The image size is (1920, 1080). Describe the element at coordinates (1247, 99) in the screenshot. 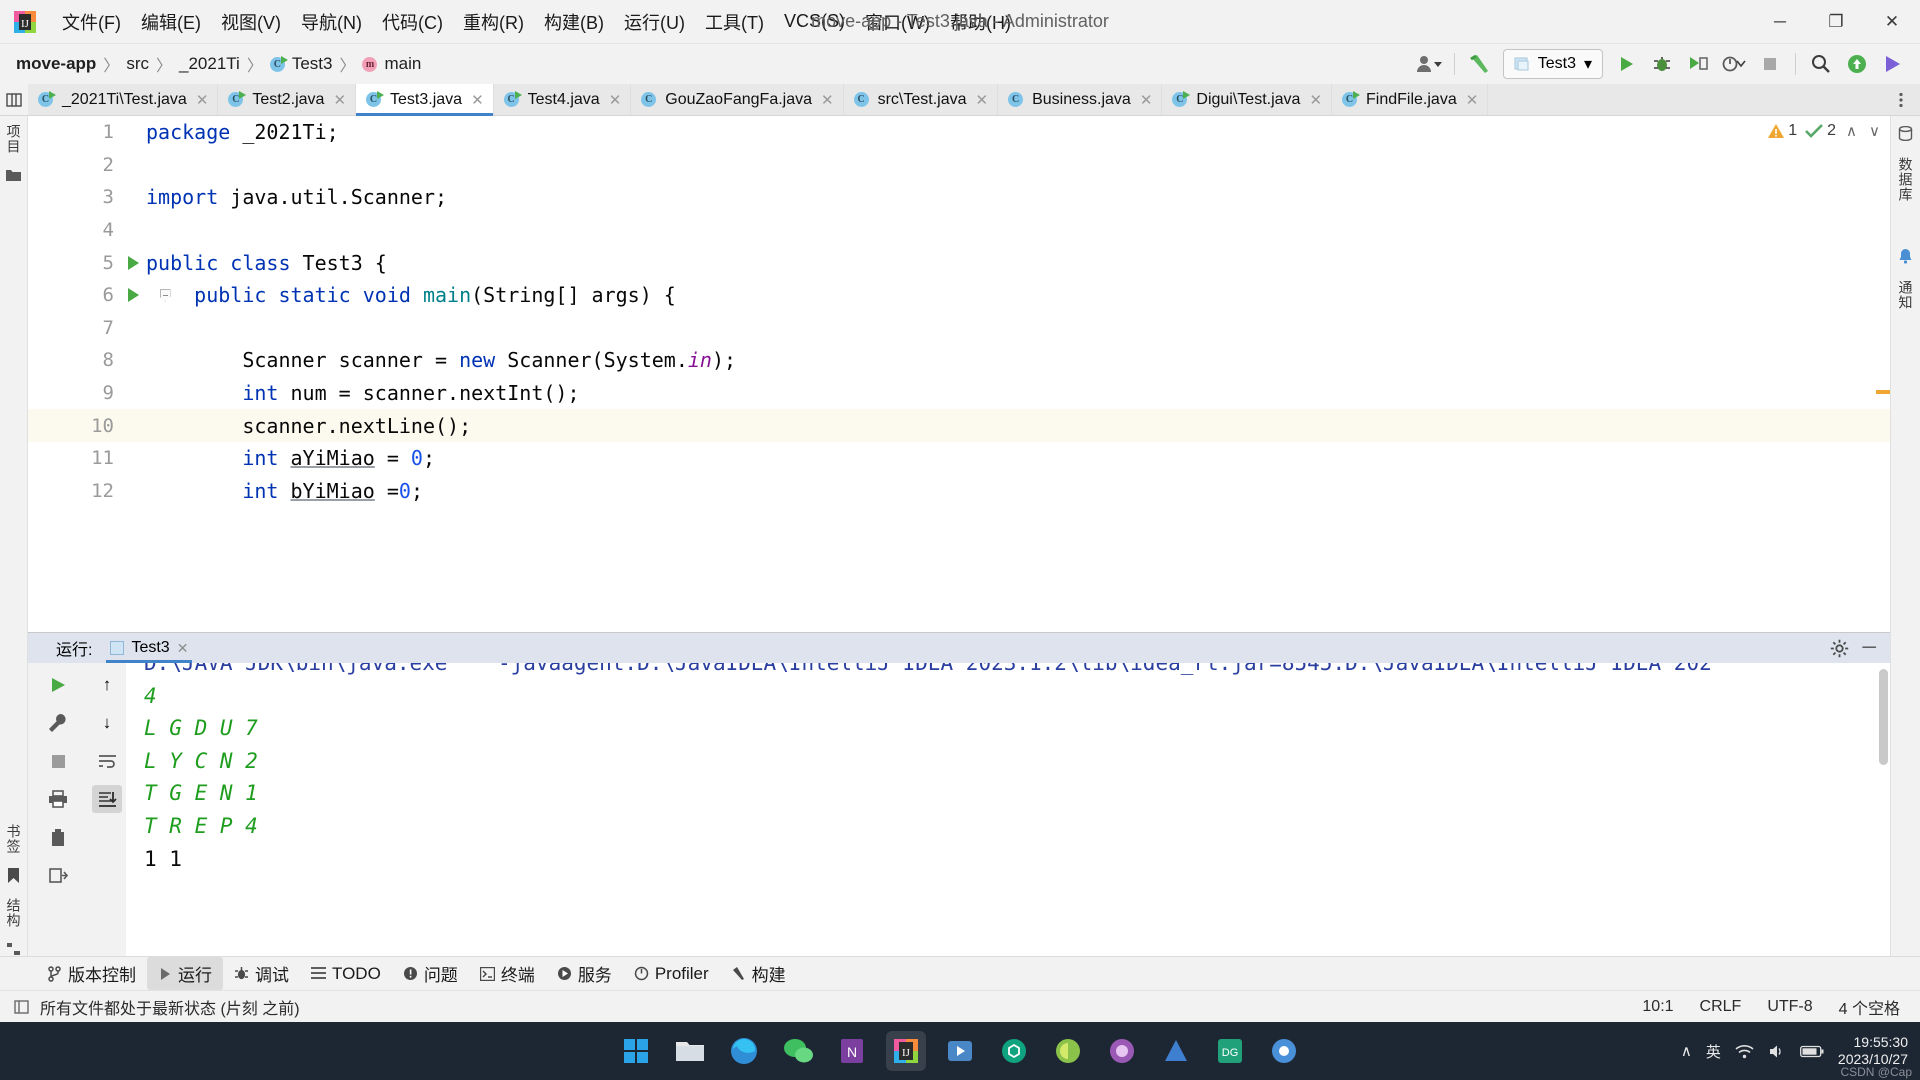

I see `editor-tab-digui-test: C Digui\Test.java ✕` at that location.